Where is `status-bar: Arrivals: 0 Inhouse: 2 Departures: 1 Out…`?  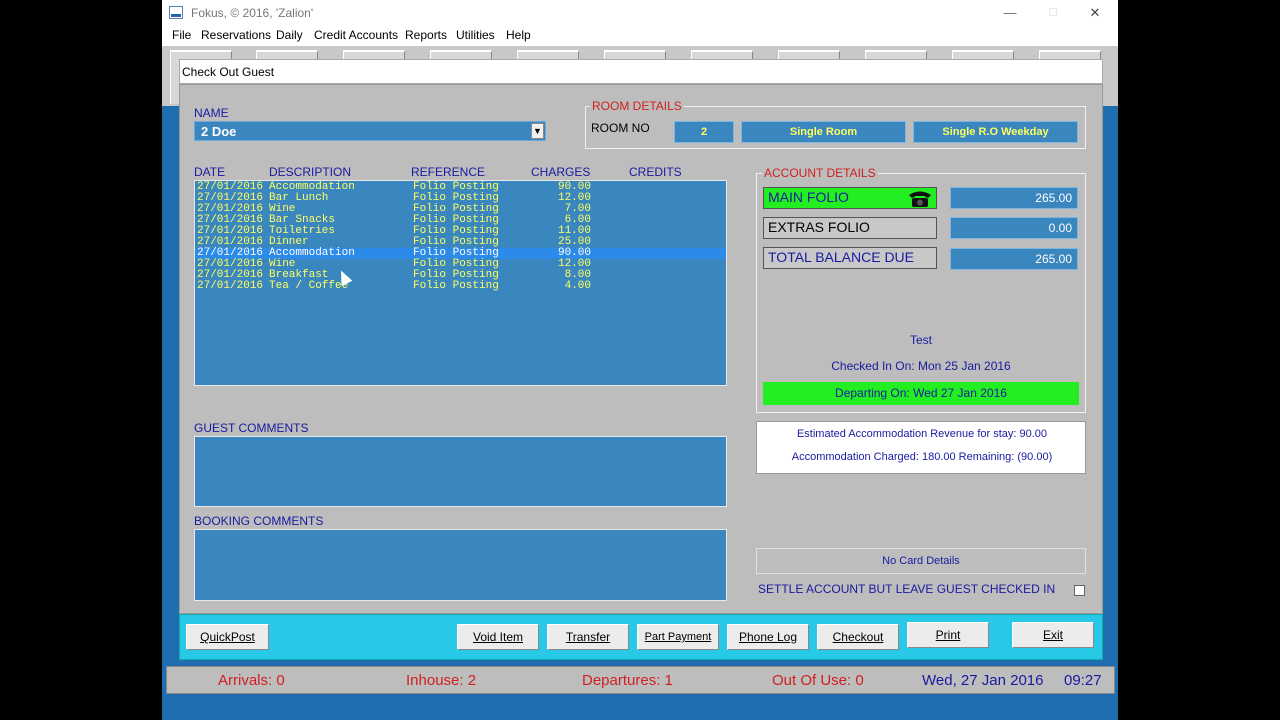
status-bar: Arrivals: 0 Inhouse: 2 Departures: 1 Out… is located at coordinates (640, 680).